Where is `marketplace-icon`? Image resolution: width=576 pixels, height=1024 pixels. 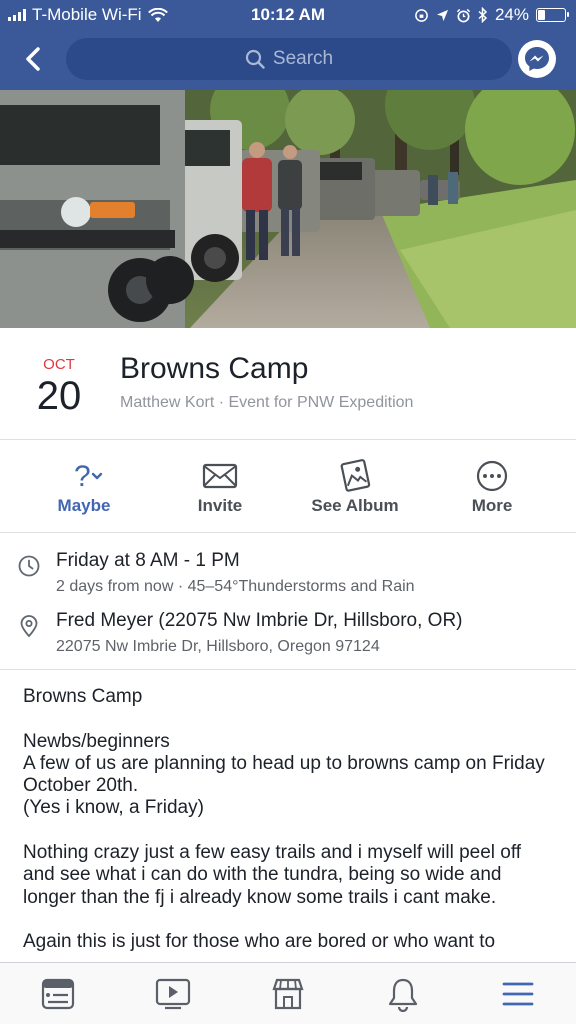 marketplace-icon is located at coordinates (288, 994).